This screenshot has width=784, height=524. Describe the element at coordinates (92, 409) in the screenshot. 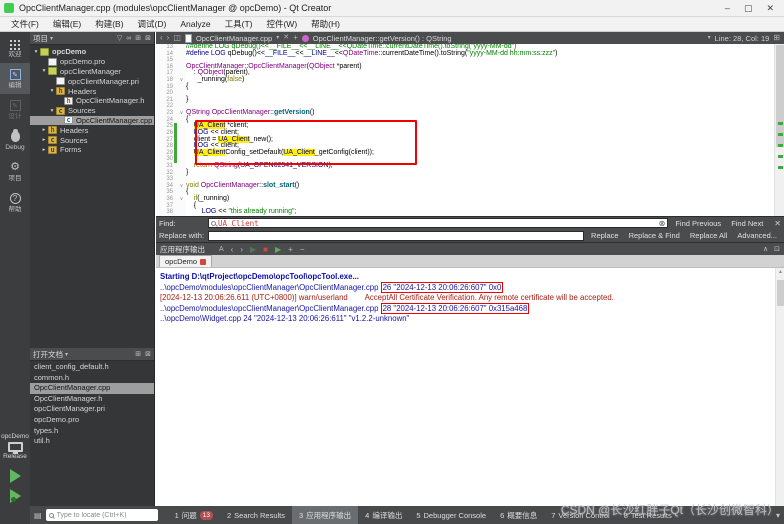

I see `open-document-item: opcClientManager.pri` at that location.